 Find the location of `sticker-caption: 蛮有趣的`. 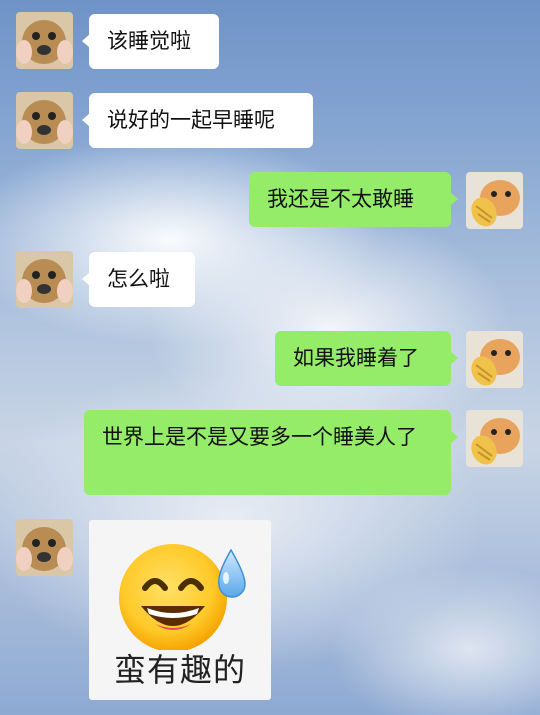

sticker-caption: 蛮有趣的 is located at coordinates (179, 670).